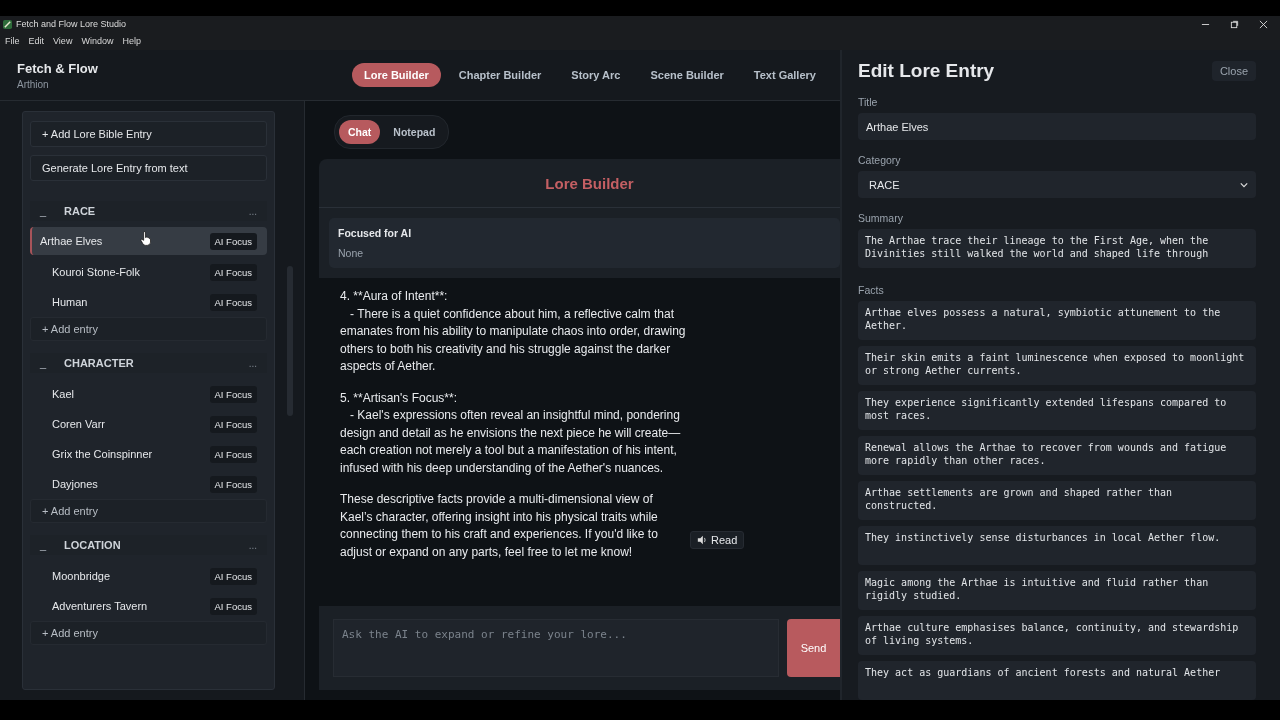 Image resolution: width=1280 pixels, height=720 pixels. I want to click on lore-entry: Dayjones AI Focus, so click(148, 484).